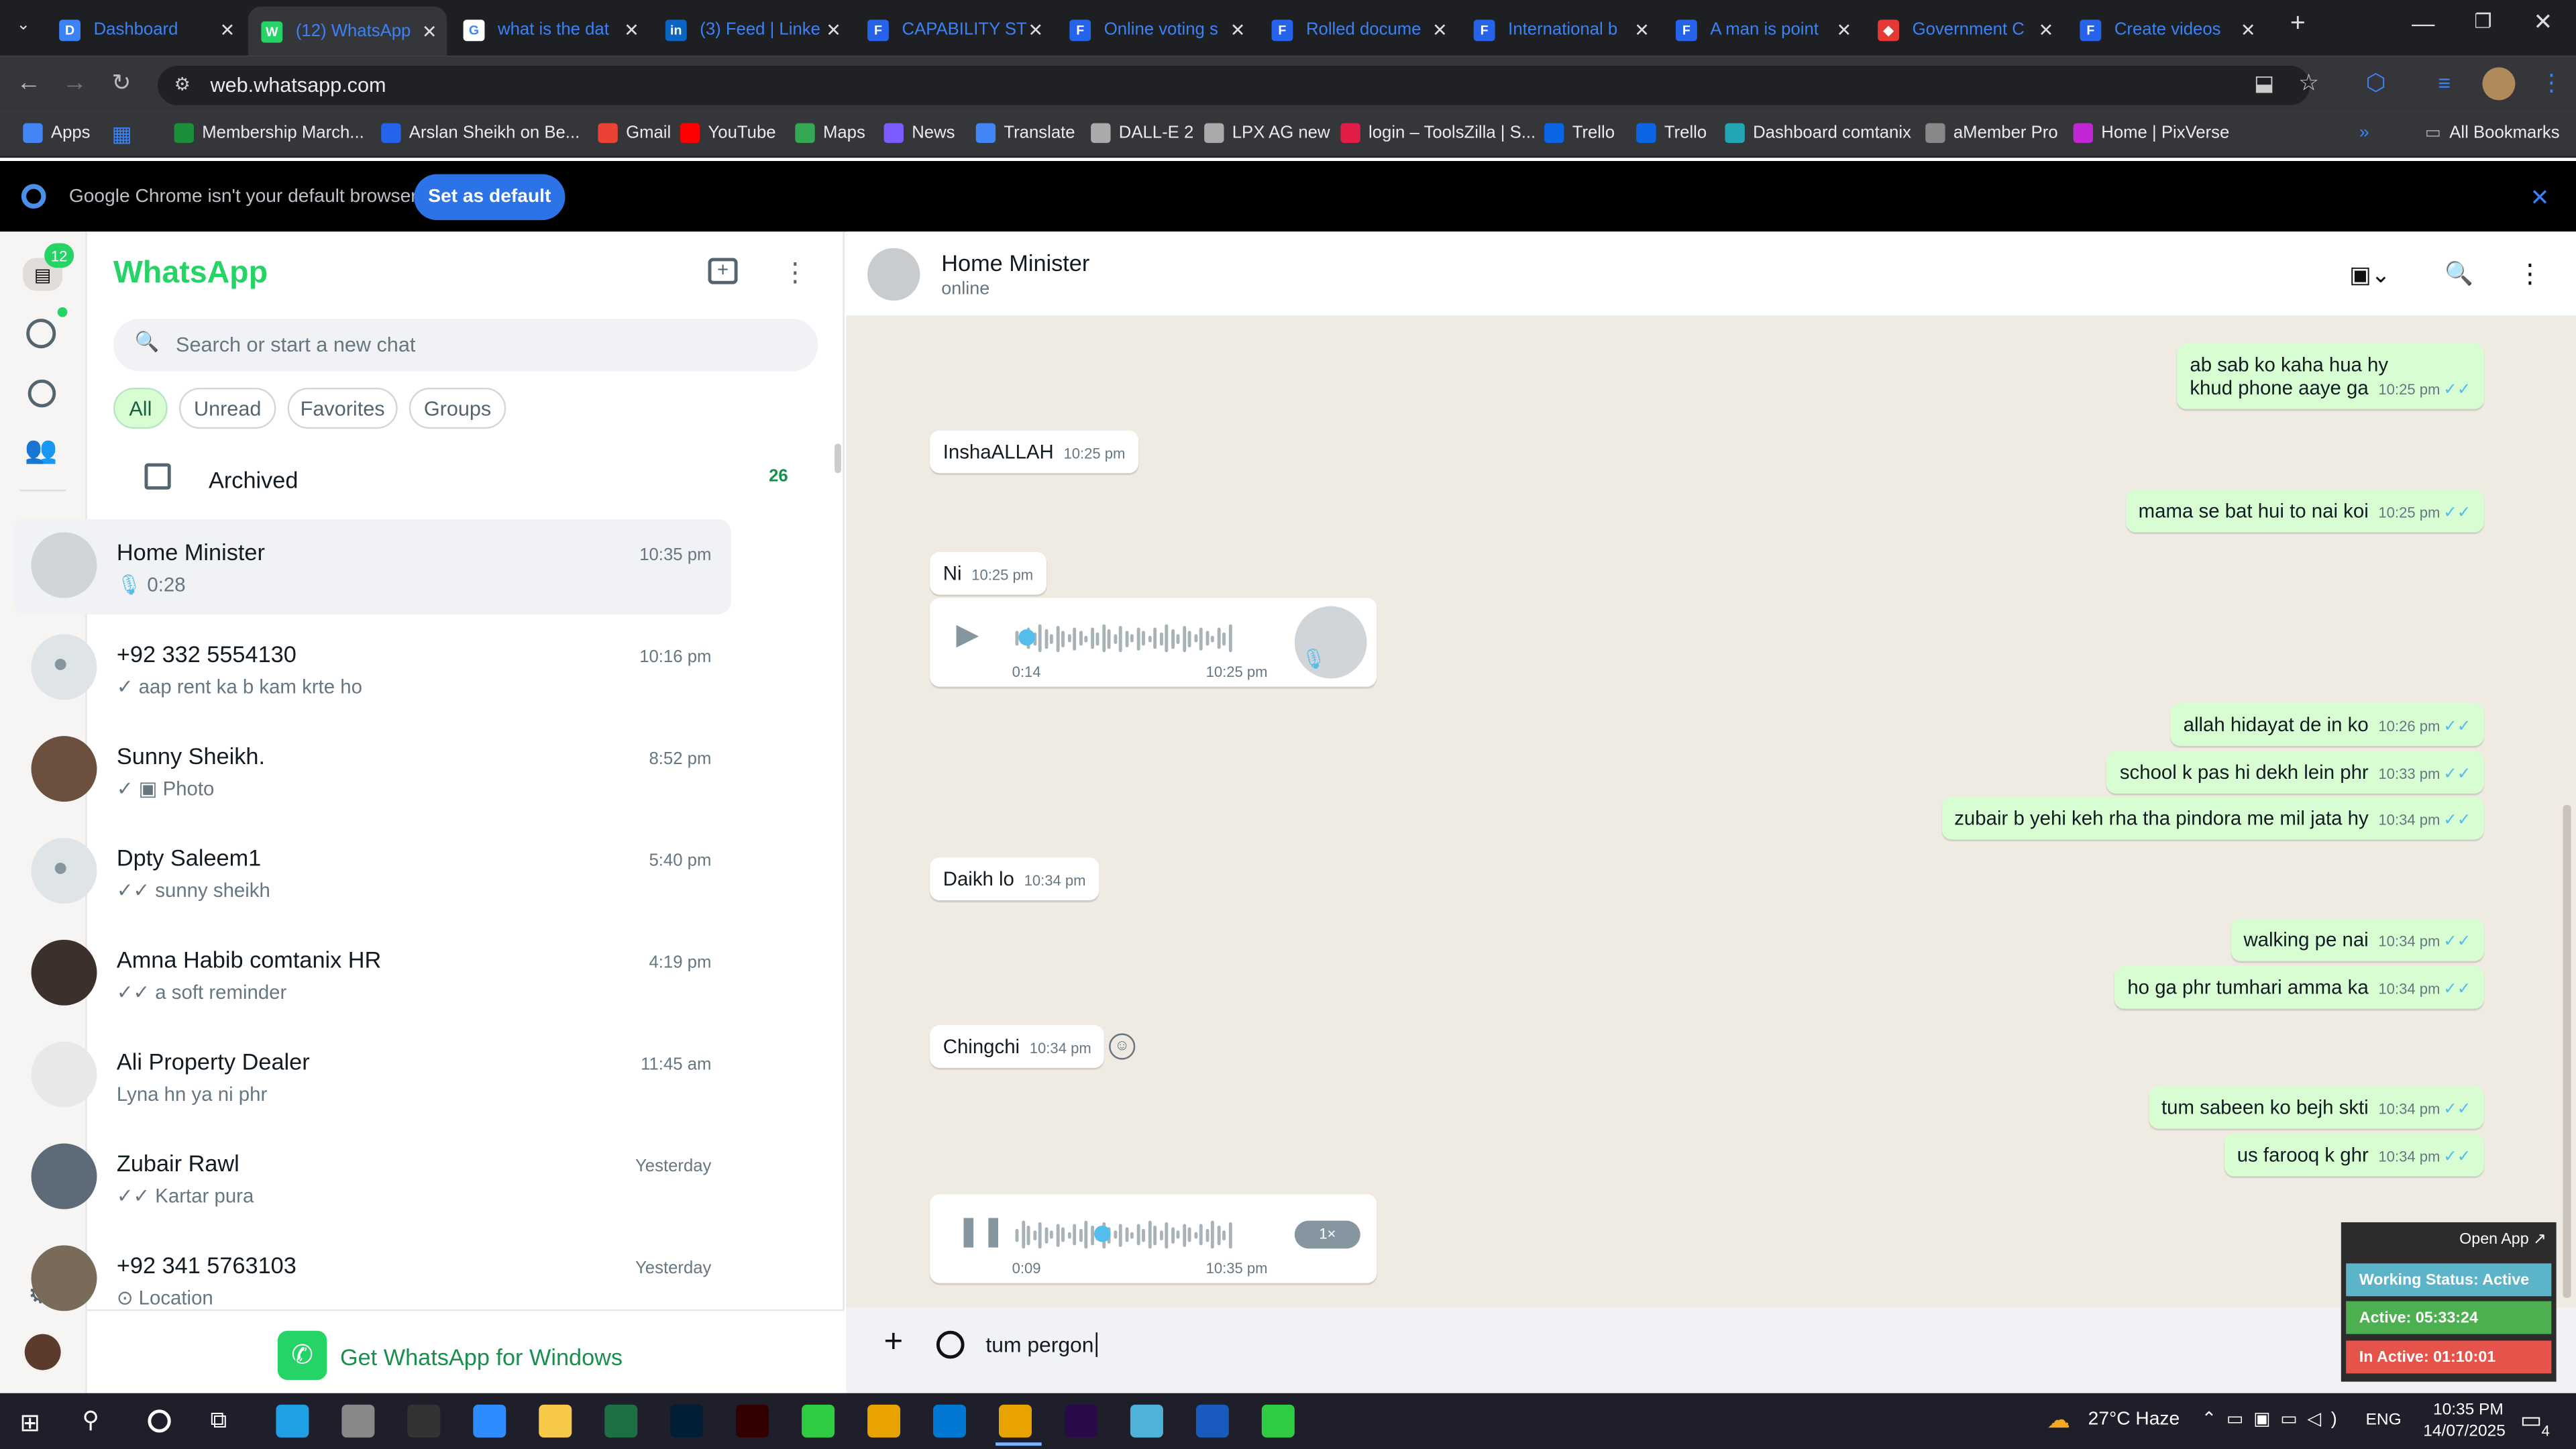  I want to click on message-bubble: walking pe nai 10:34 pm ✓✓, so click(2357, 939).